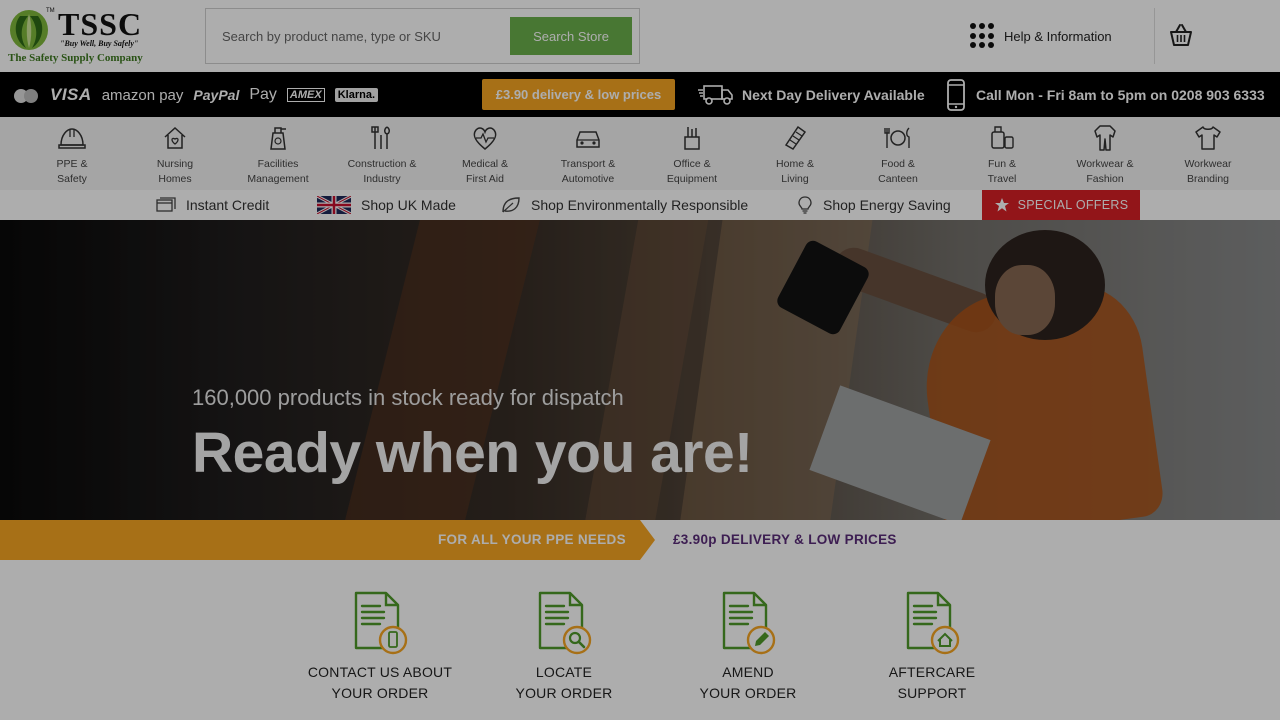 The height and width of the screenshot is (720, 1280). What do you see at coordinates (305, 95) in the screenshot?
I see `amex-icon: AMEX` at bounding box center [305, 95].